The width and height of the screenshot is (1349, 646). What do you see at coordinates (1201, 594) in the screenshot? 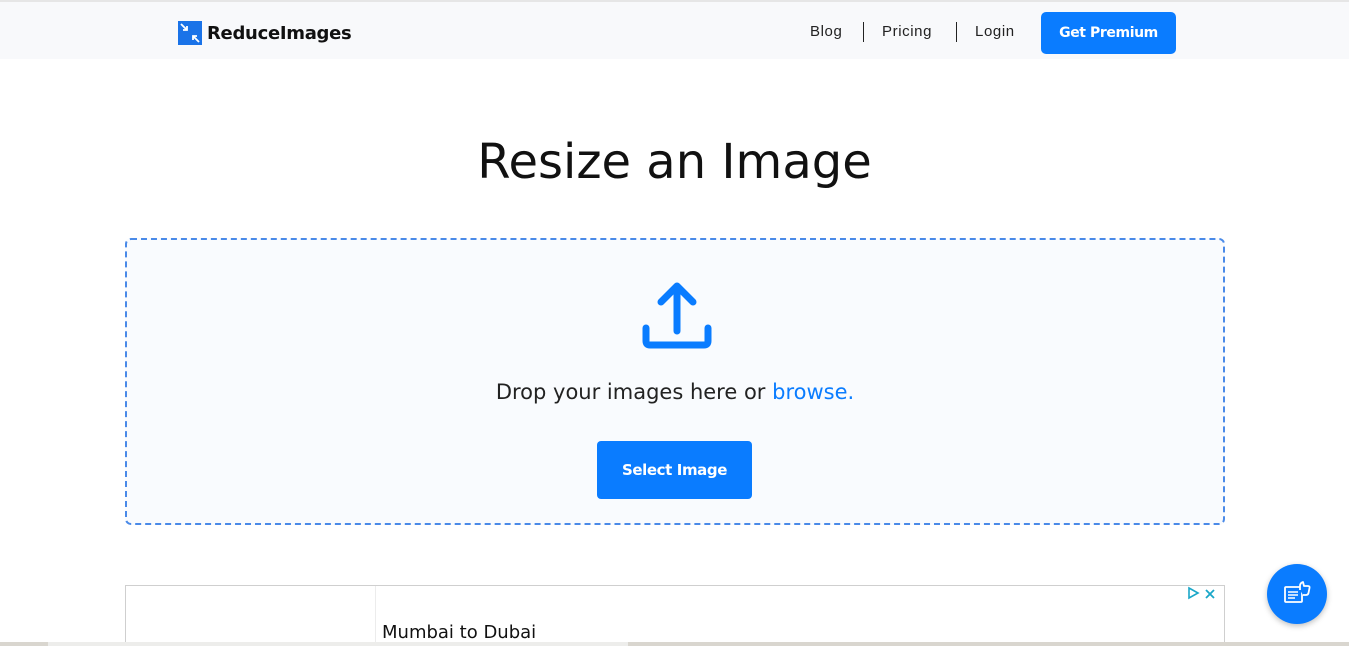
I see `ad-choices` at bounding box center [1201, 594].